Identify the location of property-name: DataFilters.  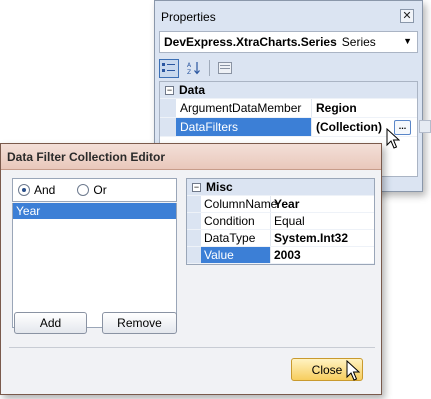
(244, 127).